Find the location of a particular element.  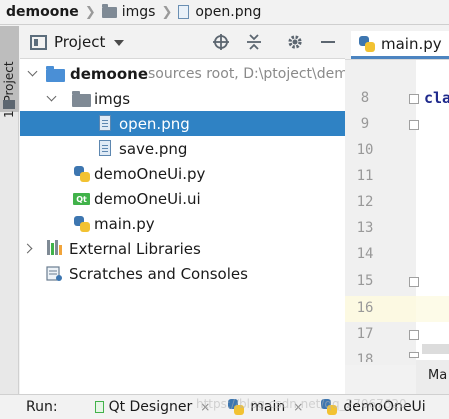

breadcrumb-label: imgs is located at coordinates (138, 12).